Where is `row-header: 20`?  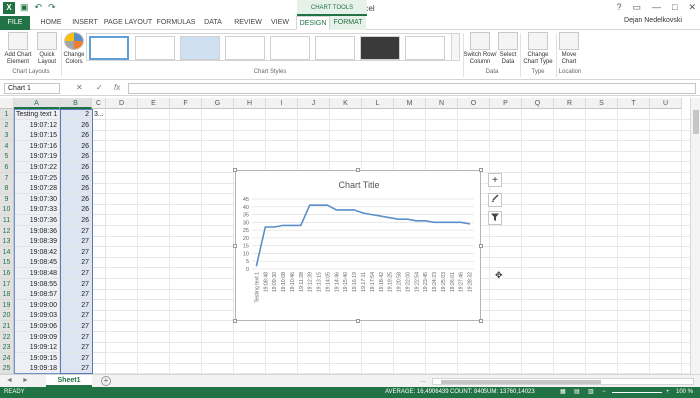
row-header: 20 is located at coordinates (7, 316).